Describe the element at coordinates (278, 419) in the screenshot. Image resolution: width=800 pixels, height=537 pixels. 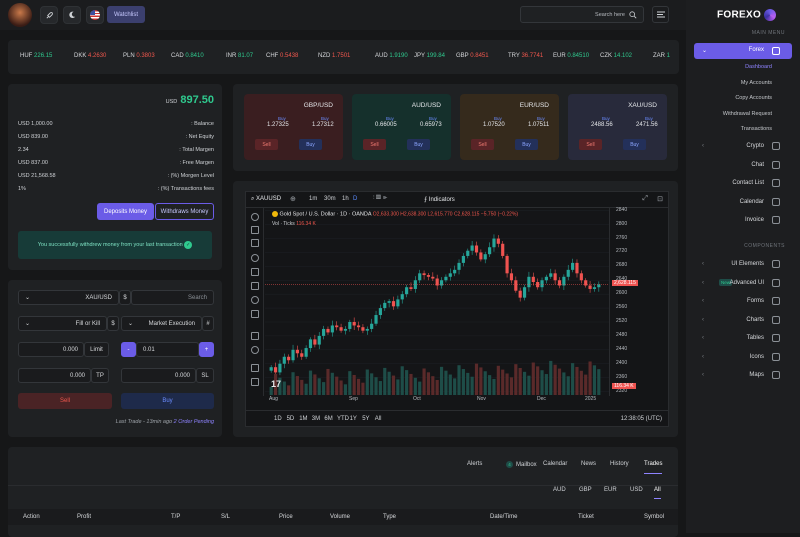
I see `range-1d: 1D` at that location.